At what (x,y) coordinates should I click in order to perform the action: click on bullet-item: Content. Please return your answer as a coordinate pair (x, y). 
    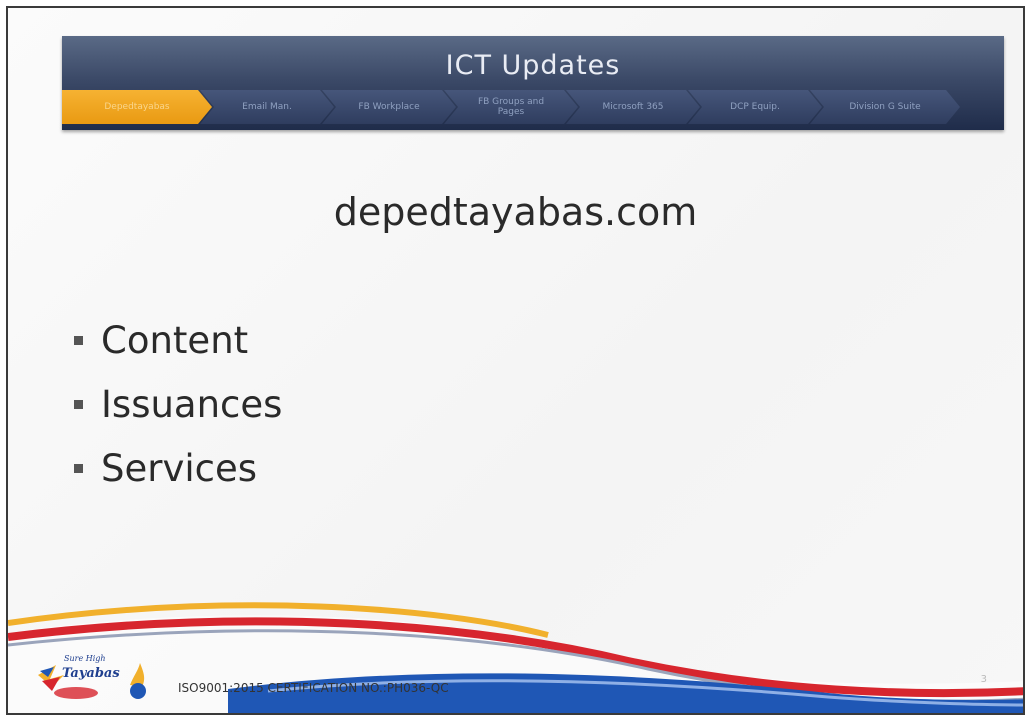
    Looking at the image, I should click on (178, 340).